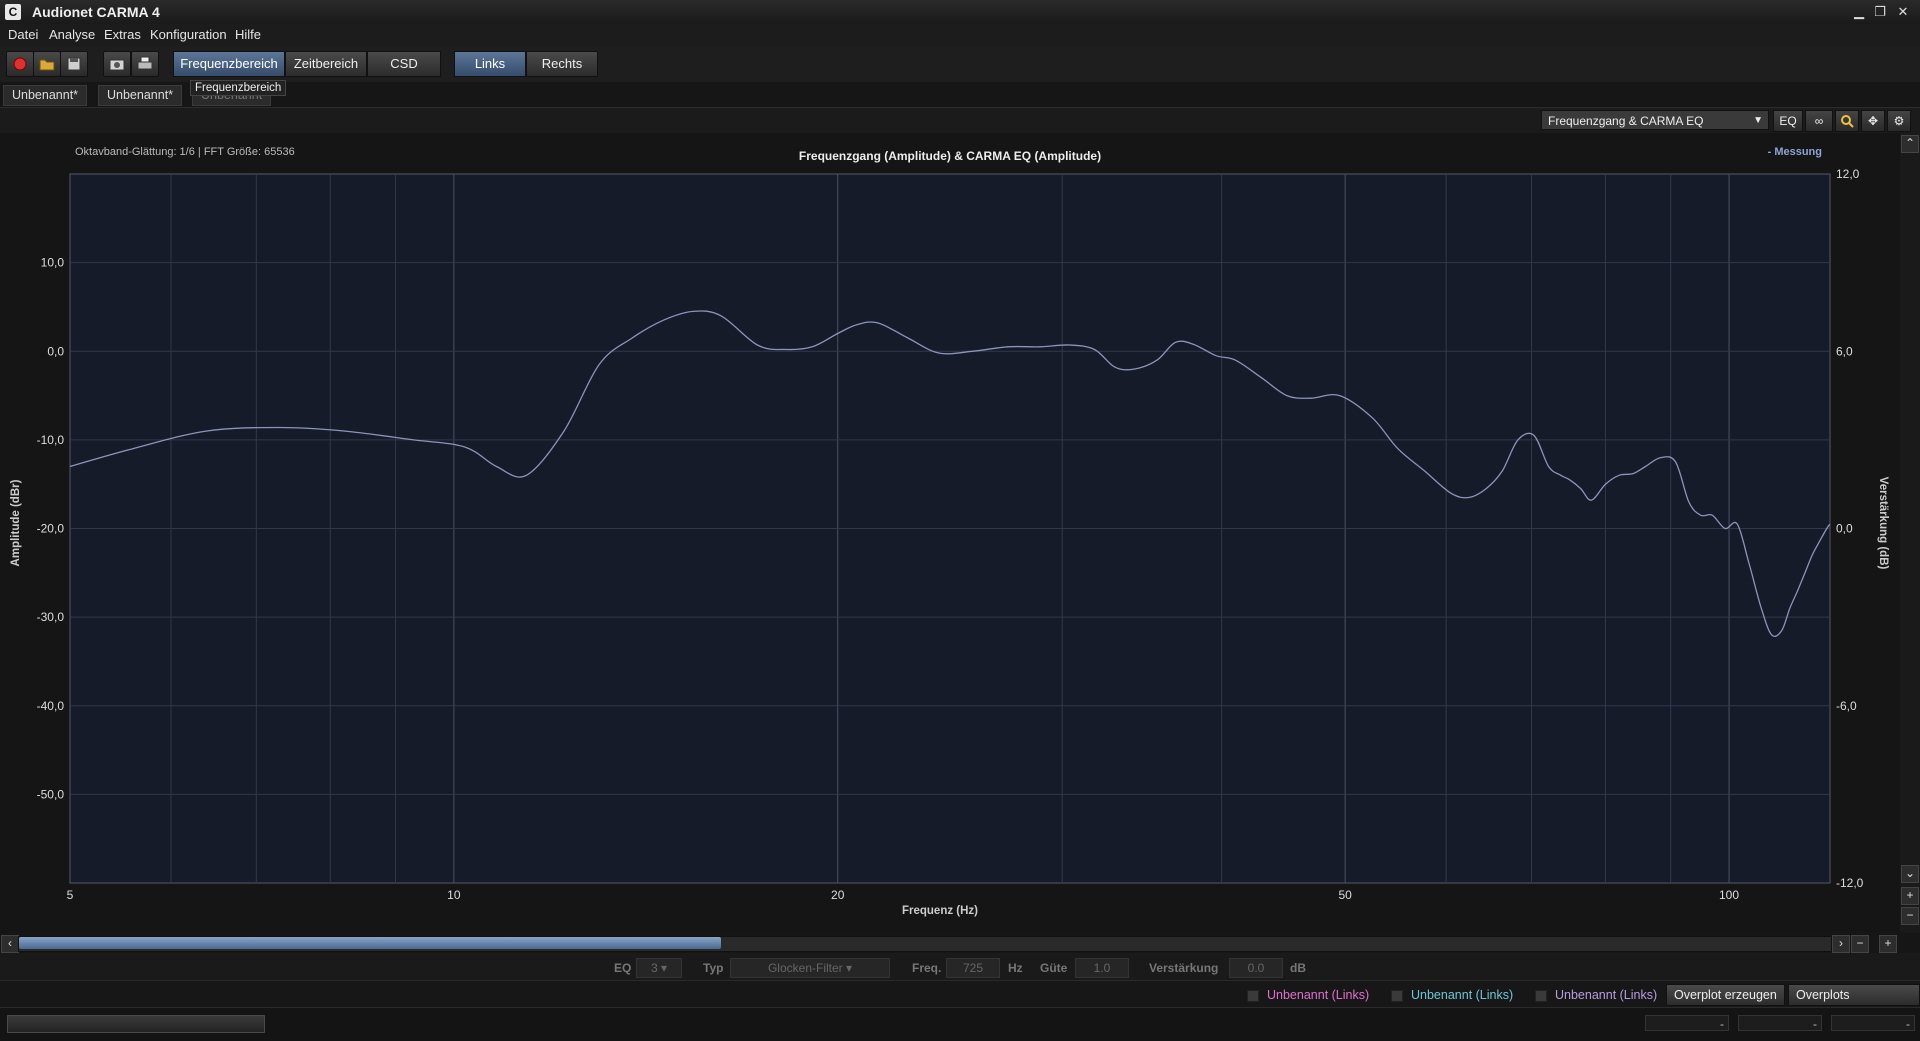 Image resolution: width=1920 pixels, height=1041 pixels. What do you see at coordinates (10, 944) in the screenshot?
I see `scroll-left-icon: ‹` at bounding box center [10, 944].